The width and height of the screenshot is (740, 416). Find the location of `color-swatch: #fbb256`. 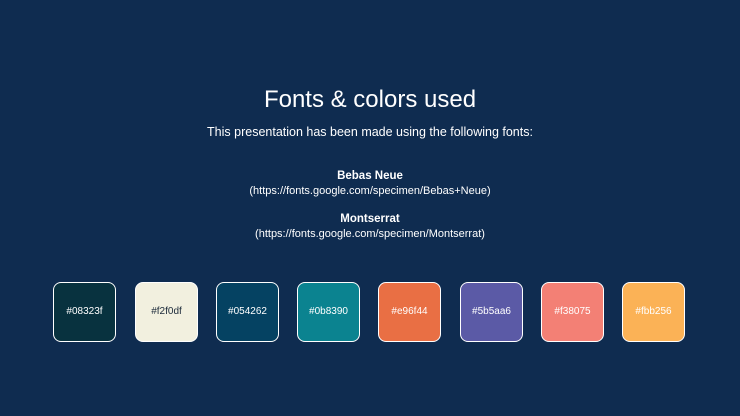

color-swatch: #fbb256 is located at coordinates (653, 312).